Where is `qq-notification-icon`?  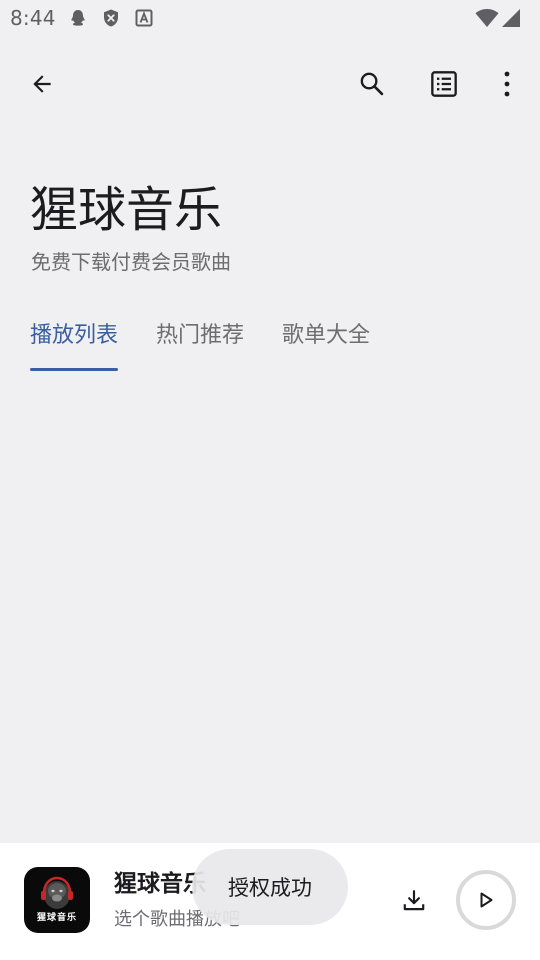
qq-notification-icon is located at coordinates (78, 18).